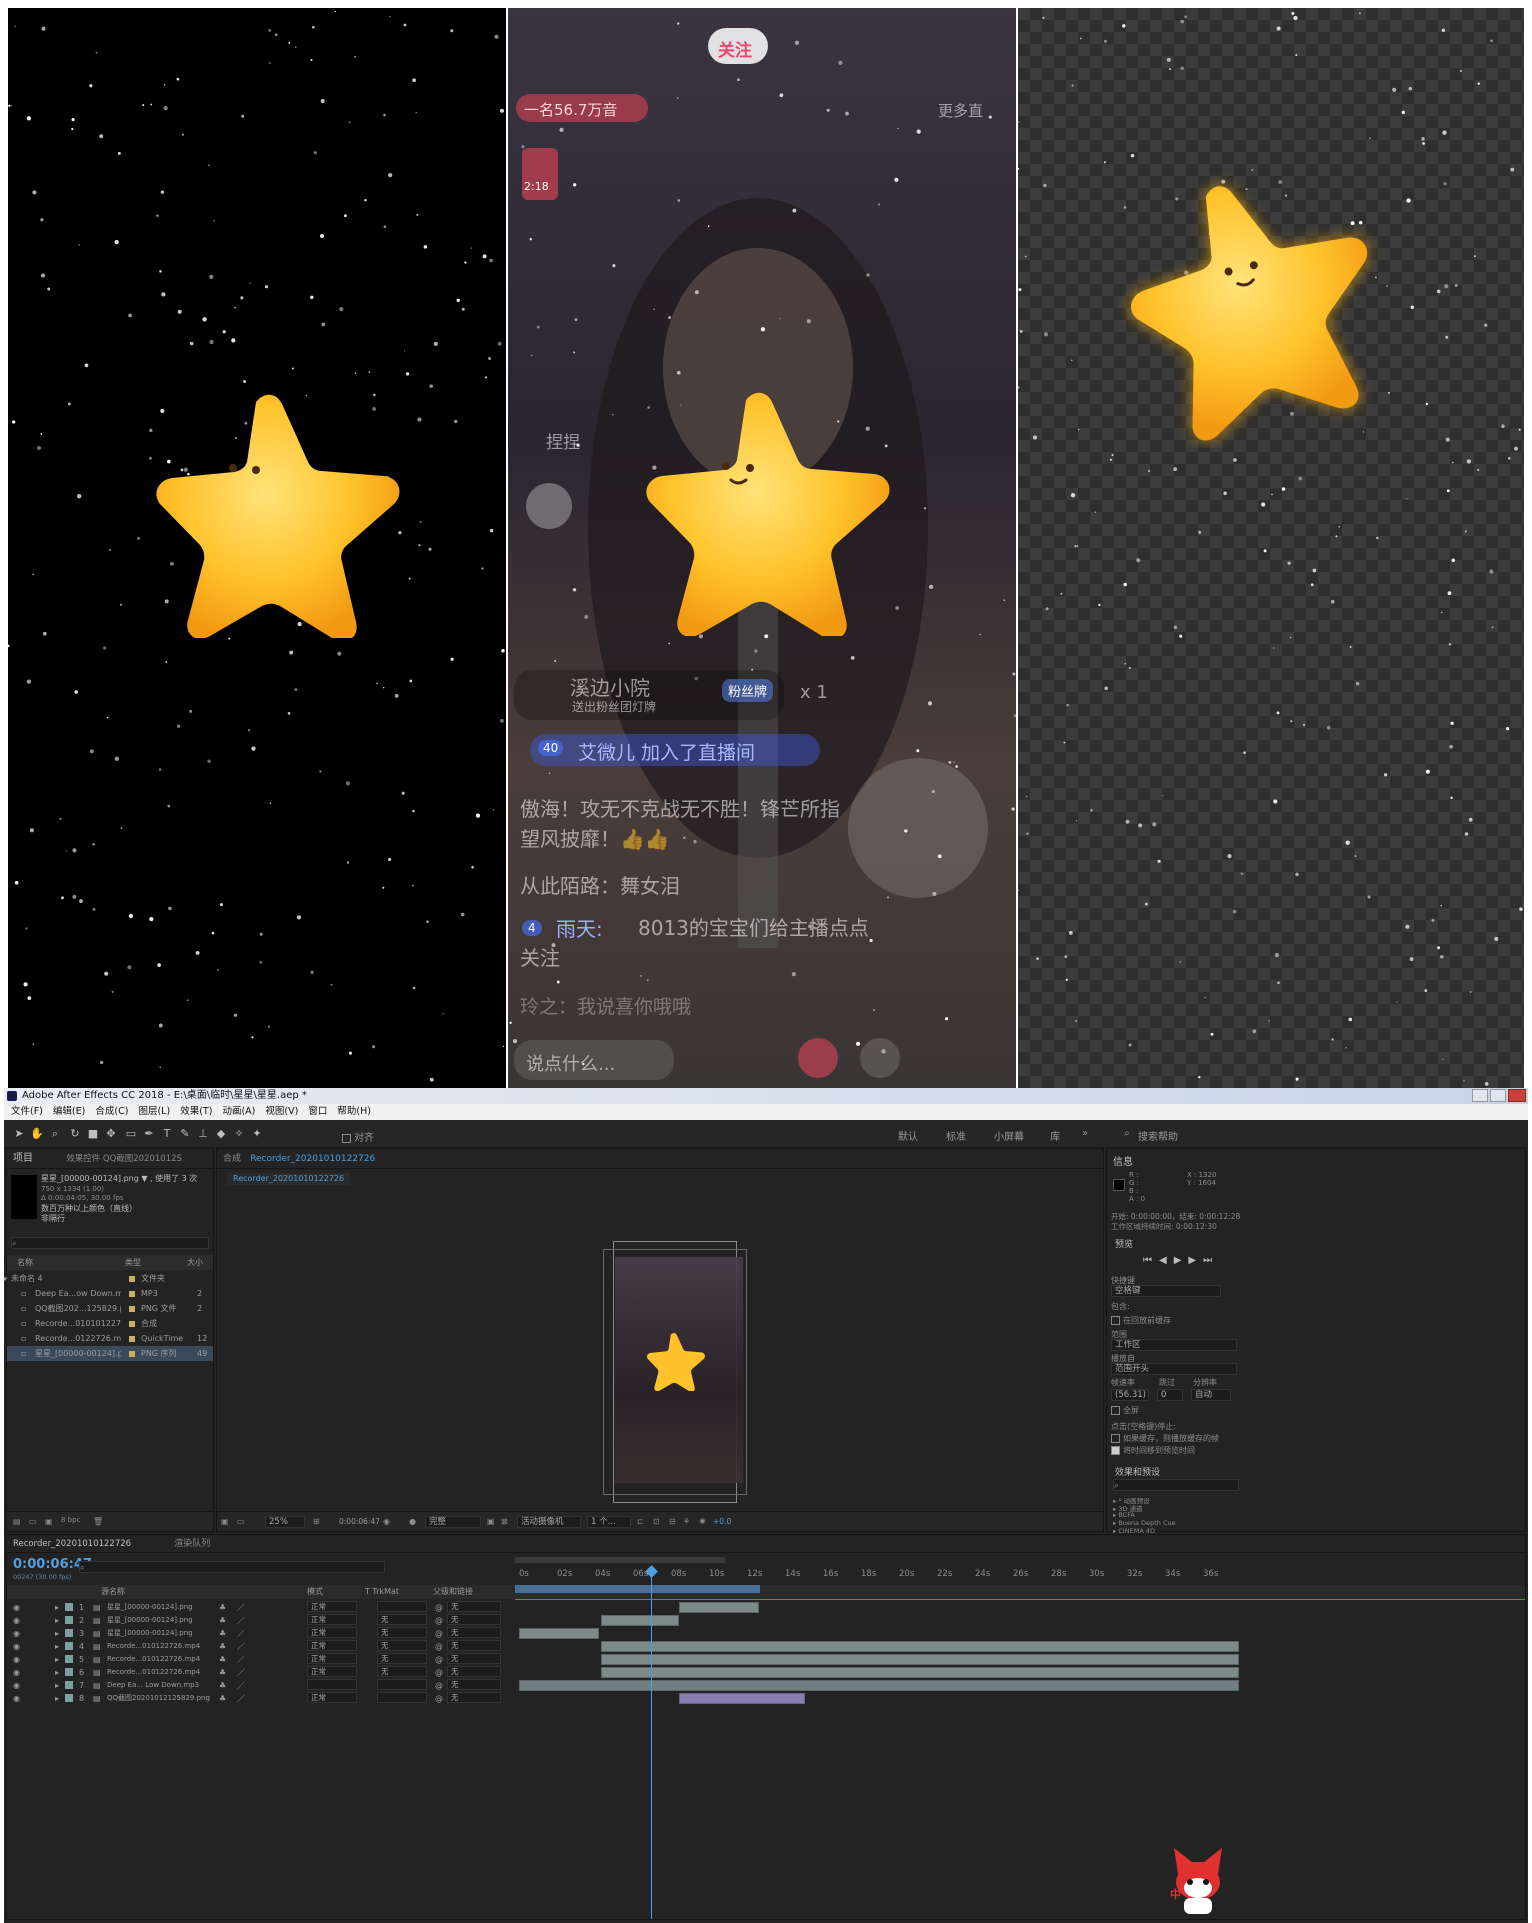 This screenshot has height=1923, width=1532. What do you see at coordinates (1009, 1135) in the screenshot?
I see `workspace-small-screen: 小屏幕` at bounding box center [1009, 1135].